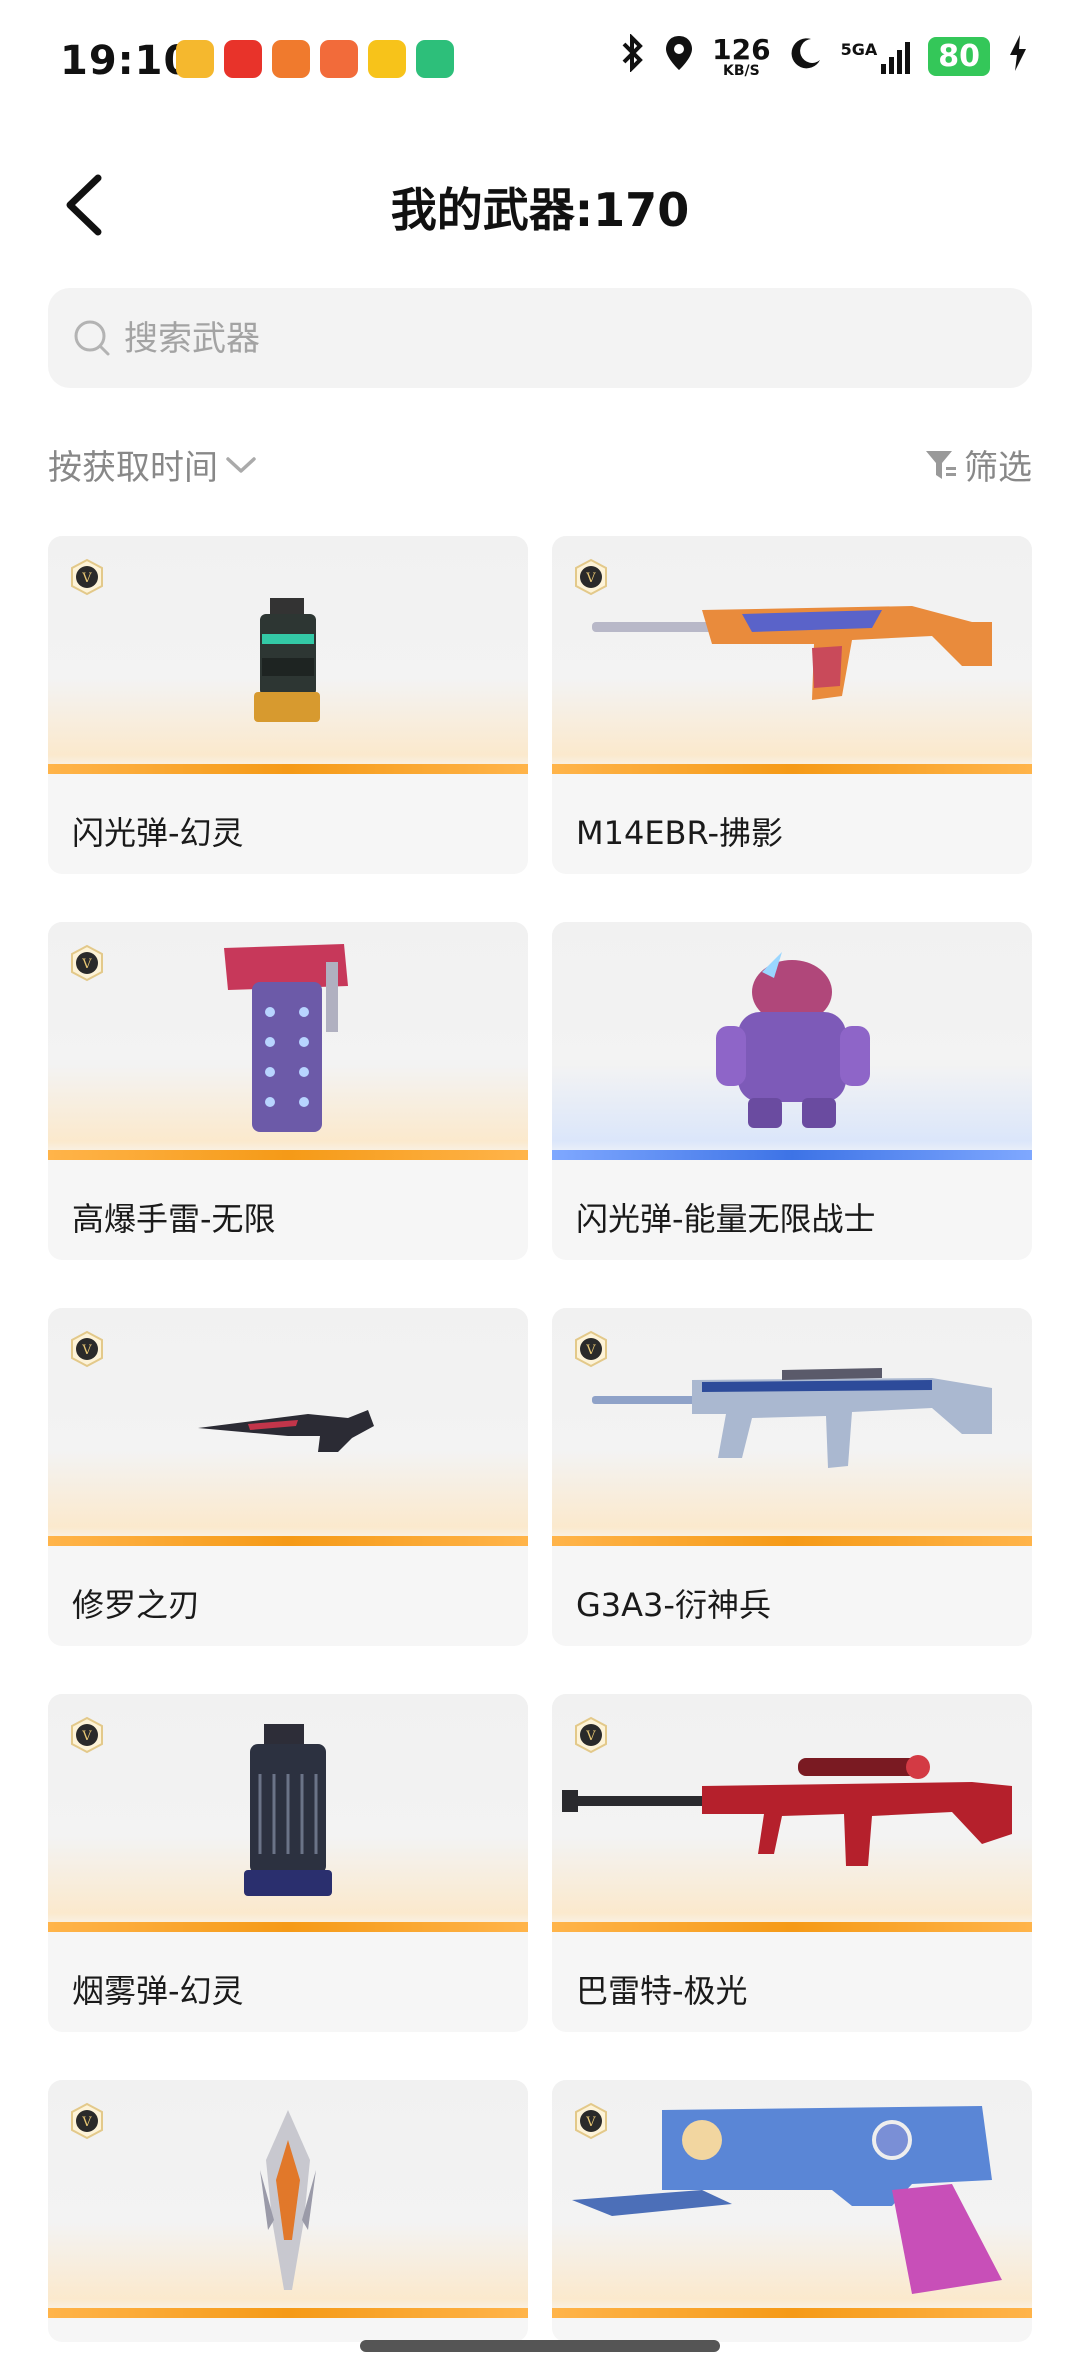  Describe the element at coordinates (662, 1991) in the screenshot. I see `weapon-name: 巴雷特-极光` at that location.